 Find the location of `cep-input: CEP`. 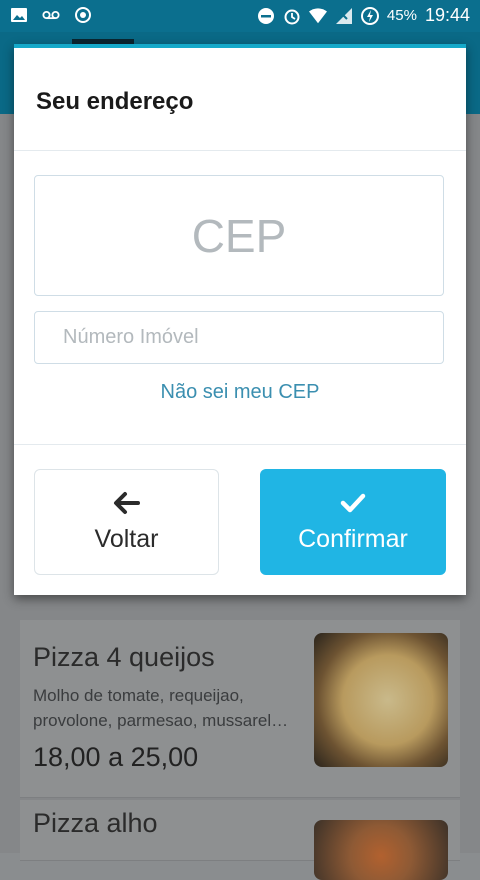

cep-input: CEP is located at coordinates (239, 235).